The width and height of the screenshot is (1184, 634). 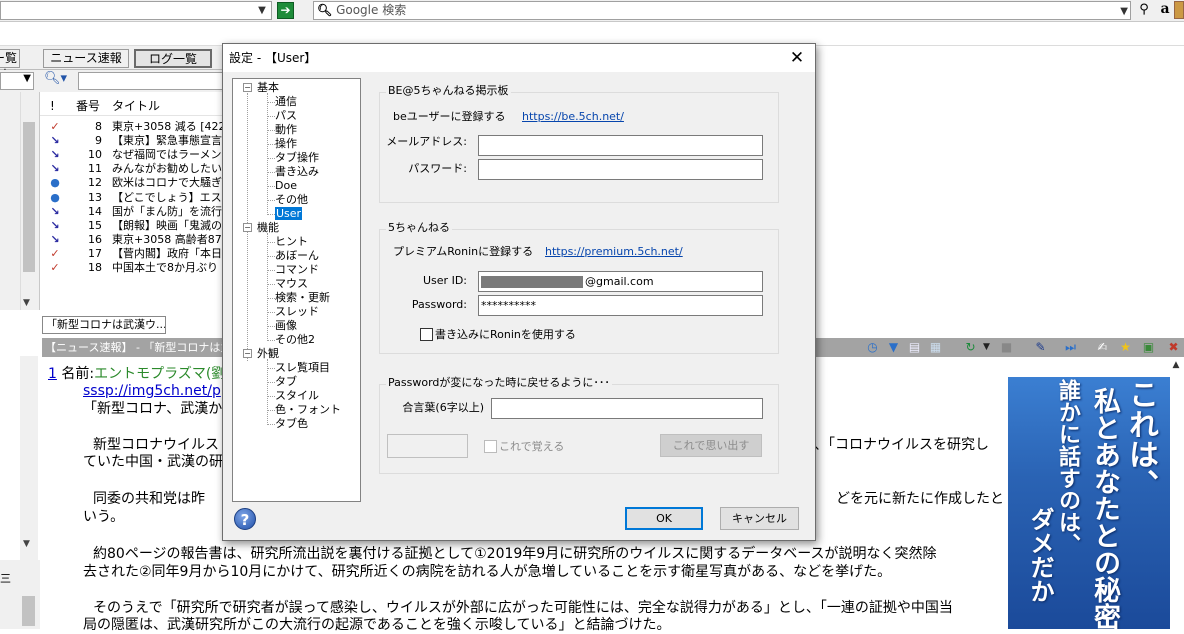 What do you see at coordinates (1089, 503) in the screenshot?
I see `advertisement-banner: これは、 私とあなたとの秘密 誰かに話すのは、 ダメだか` at bounding box center [1089, 503].